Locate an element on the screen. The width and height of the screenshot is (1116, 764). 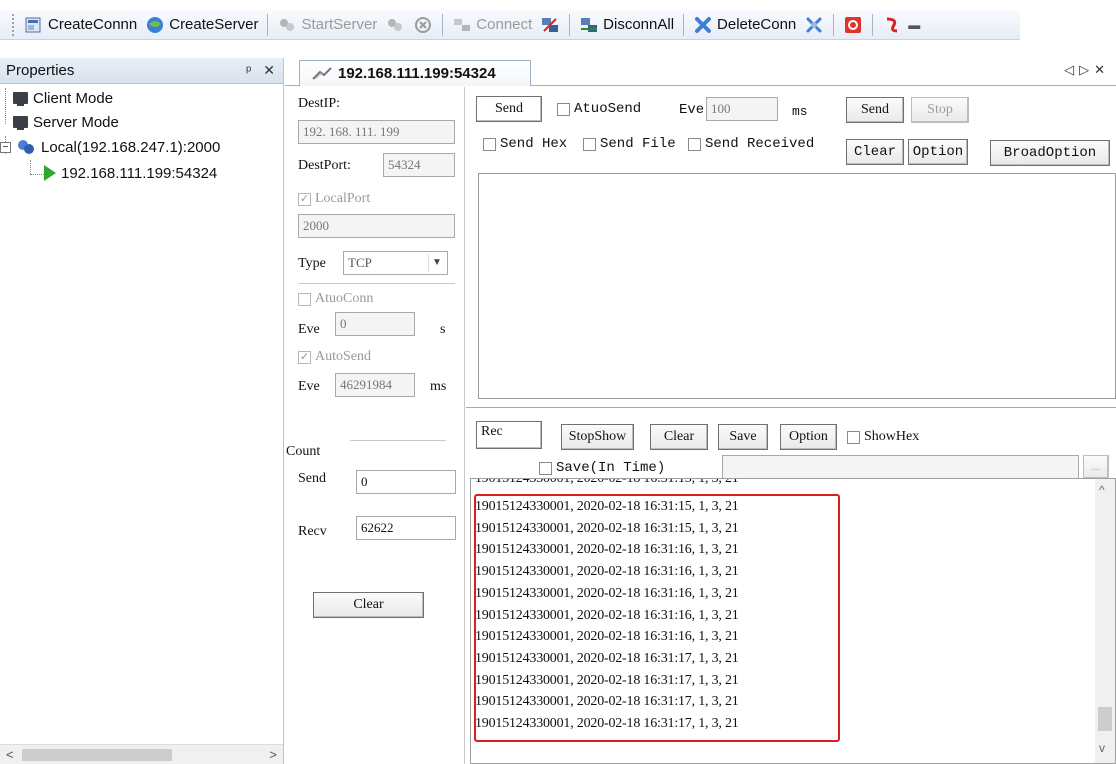
stop-show-button: StopShow is located at coordinates (597, 437).